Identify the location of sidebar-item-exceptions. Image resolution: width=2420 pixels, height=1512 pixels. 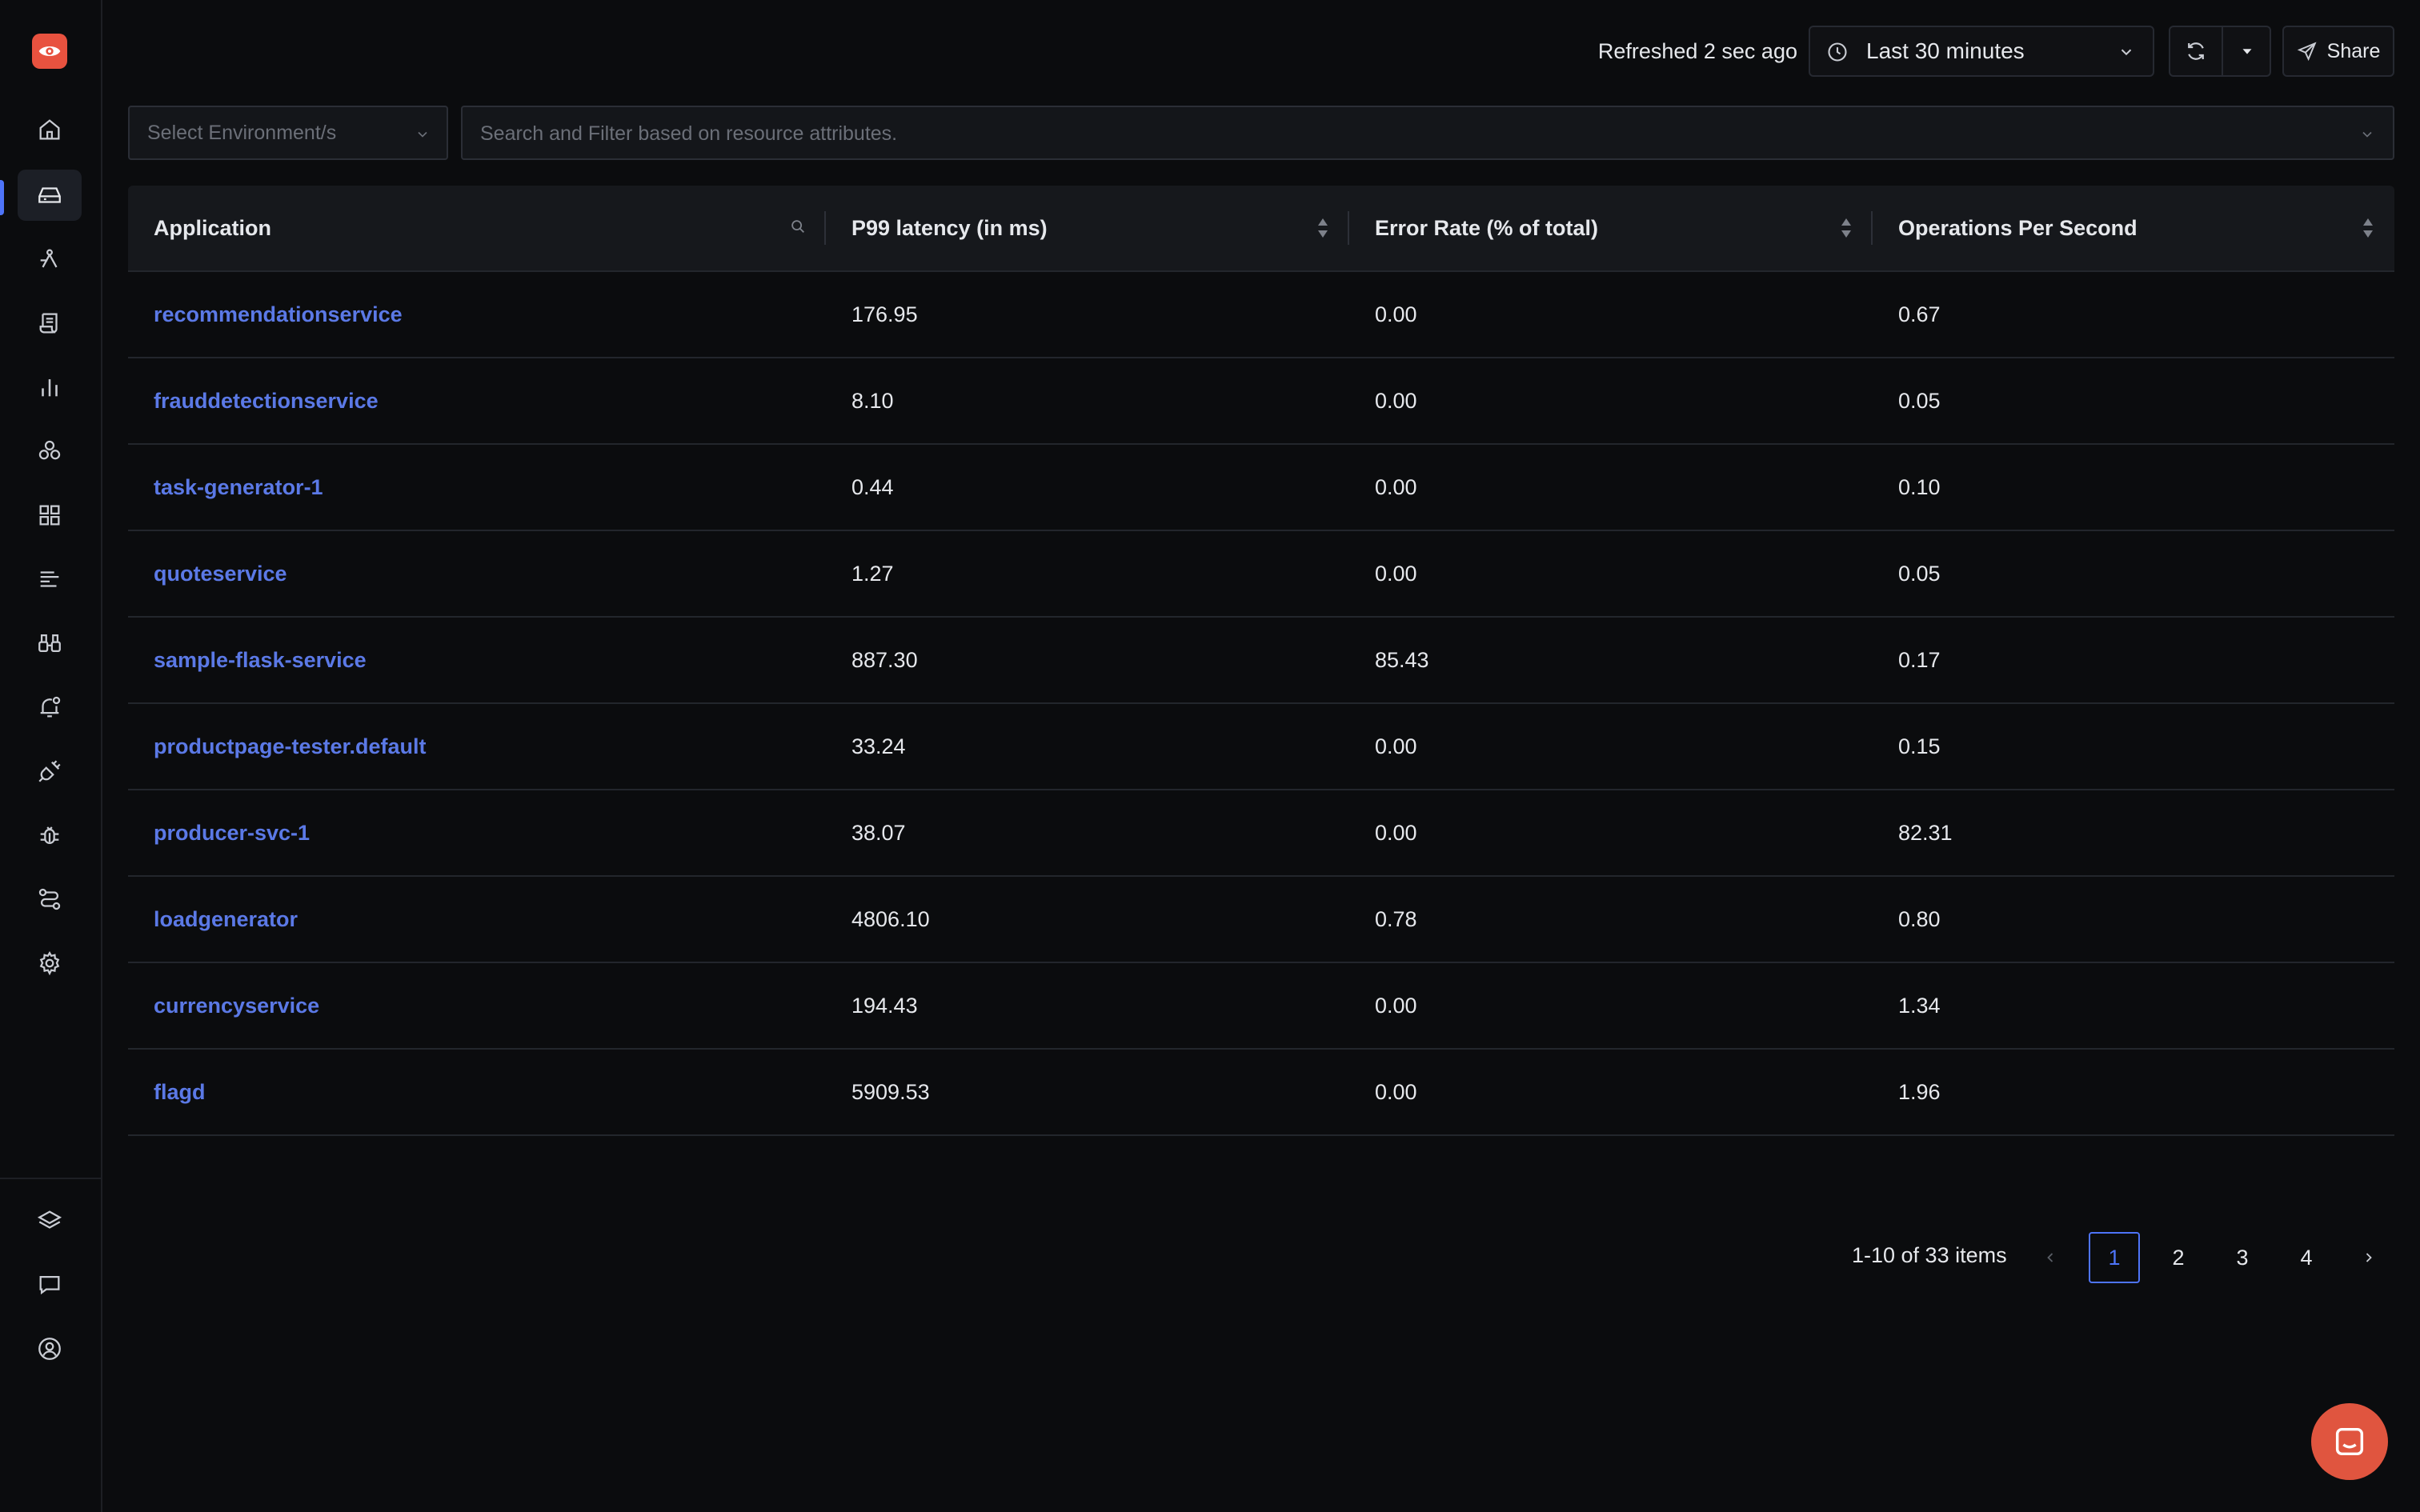
(50, 643).